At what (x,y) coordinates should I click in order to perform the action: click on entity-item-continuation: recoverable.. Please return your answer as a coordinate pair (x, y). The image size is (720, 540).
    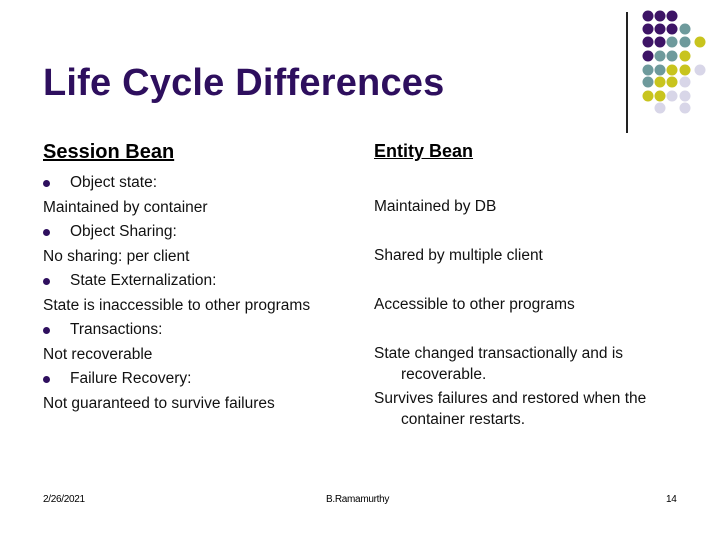
    Looking at the image, I should click on (444, 374).